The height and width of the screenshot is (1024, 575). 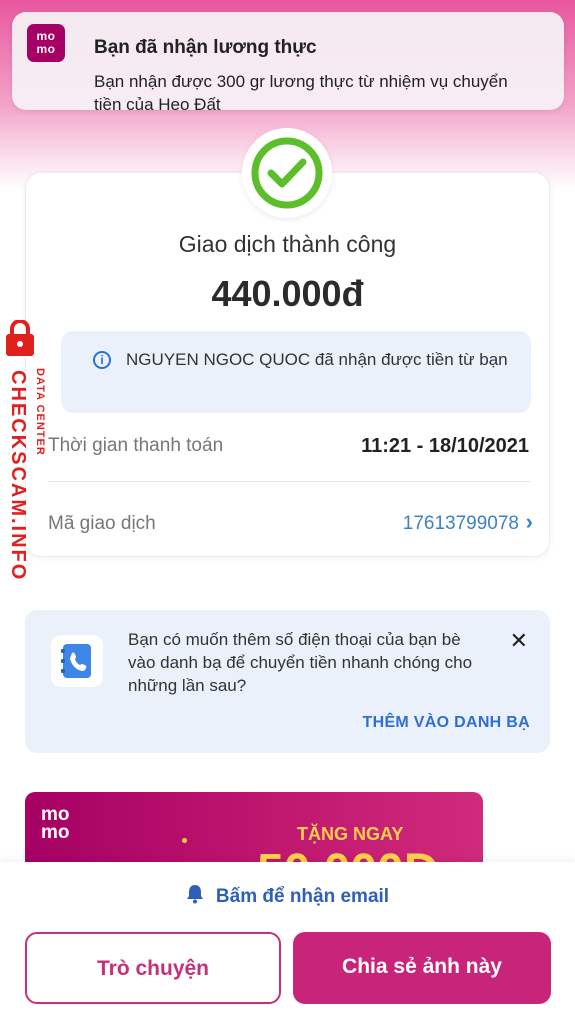 What do you see at coordinates (40, 412) in the screenshot?
I see `watermark-sub-text: DATA CENTER` at bounding box center [40, 412].